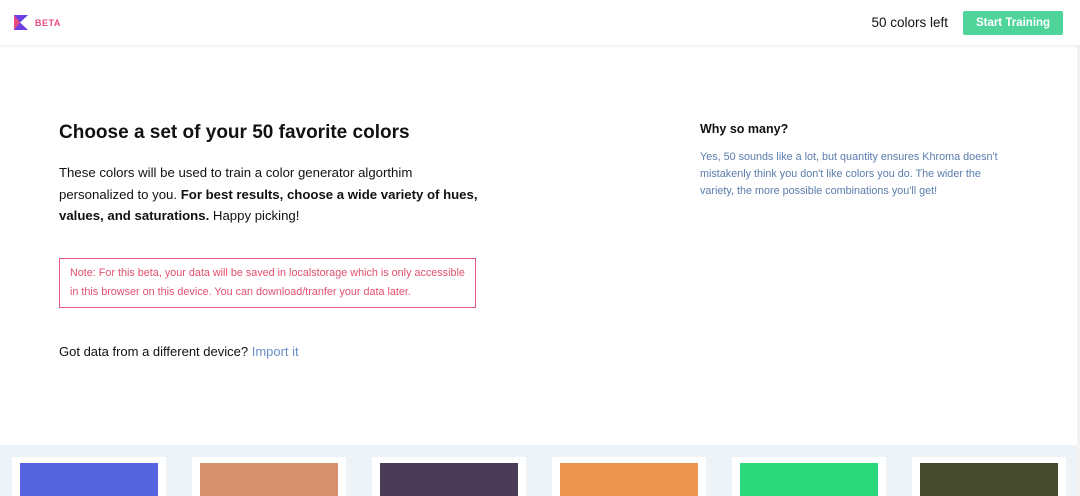 The image size is (1080, 496). Describe the element at coordinates (21, 22) in the screenshot. I see `khroma-logo-icon` at that location.